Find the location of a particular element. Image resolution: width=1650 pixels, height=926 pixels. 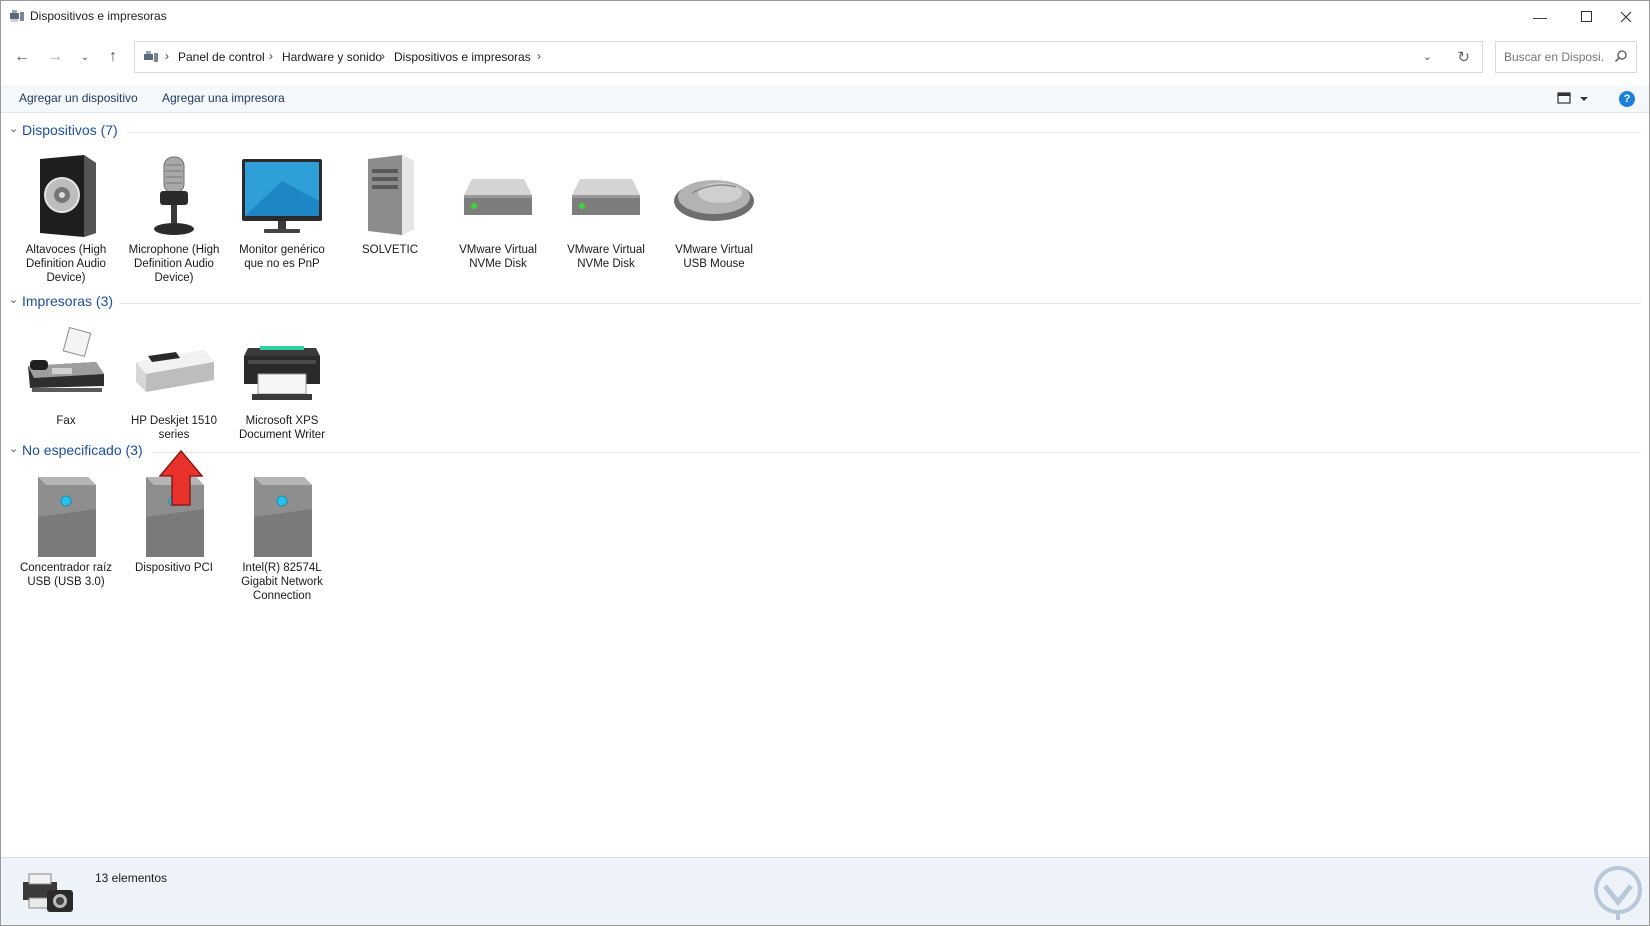

printer-icon is located at coordinates (282, 373).